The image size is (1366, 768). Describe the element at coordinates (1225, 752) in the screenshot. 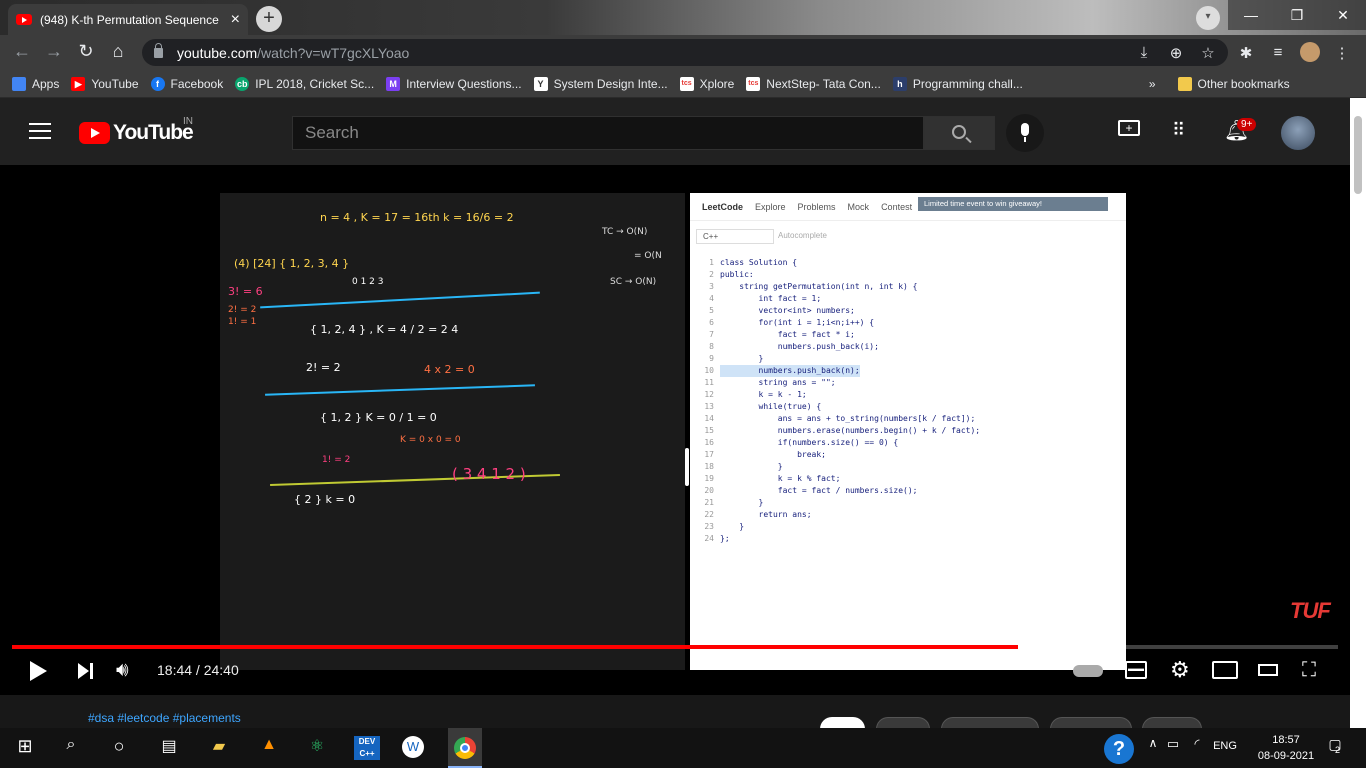

I see `language-indicator: ENG` at that location.